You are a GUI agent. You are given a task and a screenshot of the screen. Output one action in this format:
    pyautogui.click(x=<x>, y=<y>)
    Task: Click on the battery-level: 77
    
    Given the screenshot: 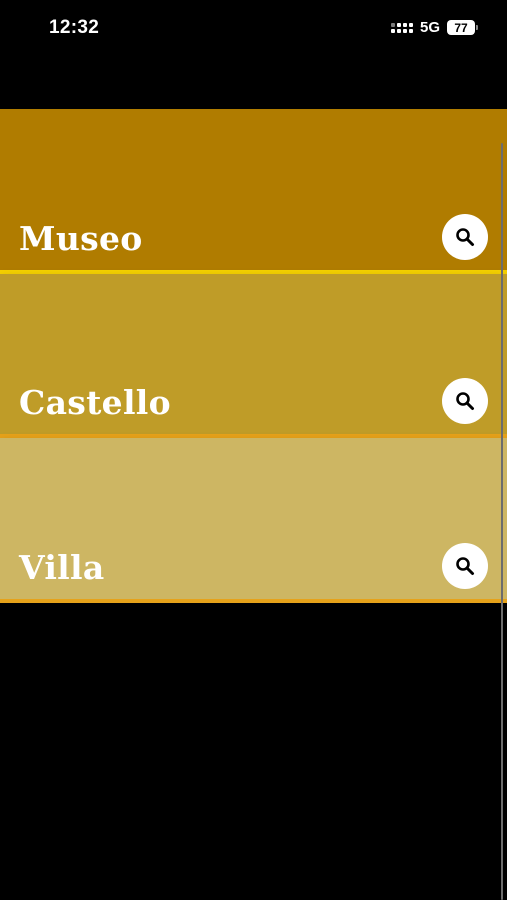 What is the action you would take?
    pyautogui.click(x=461, y=27)
    